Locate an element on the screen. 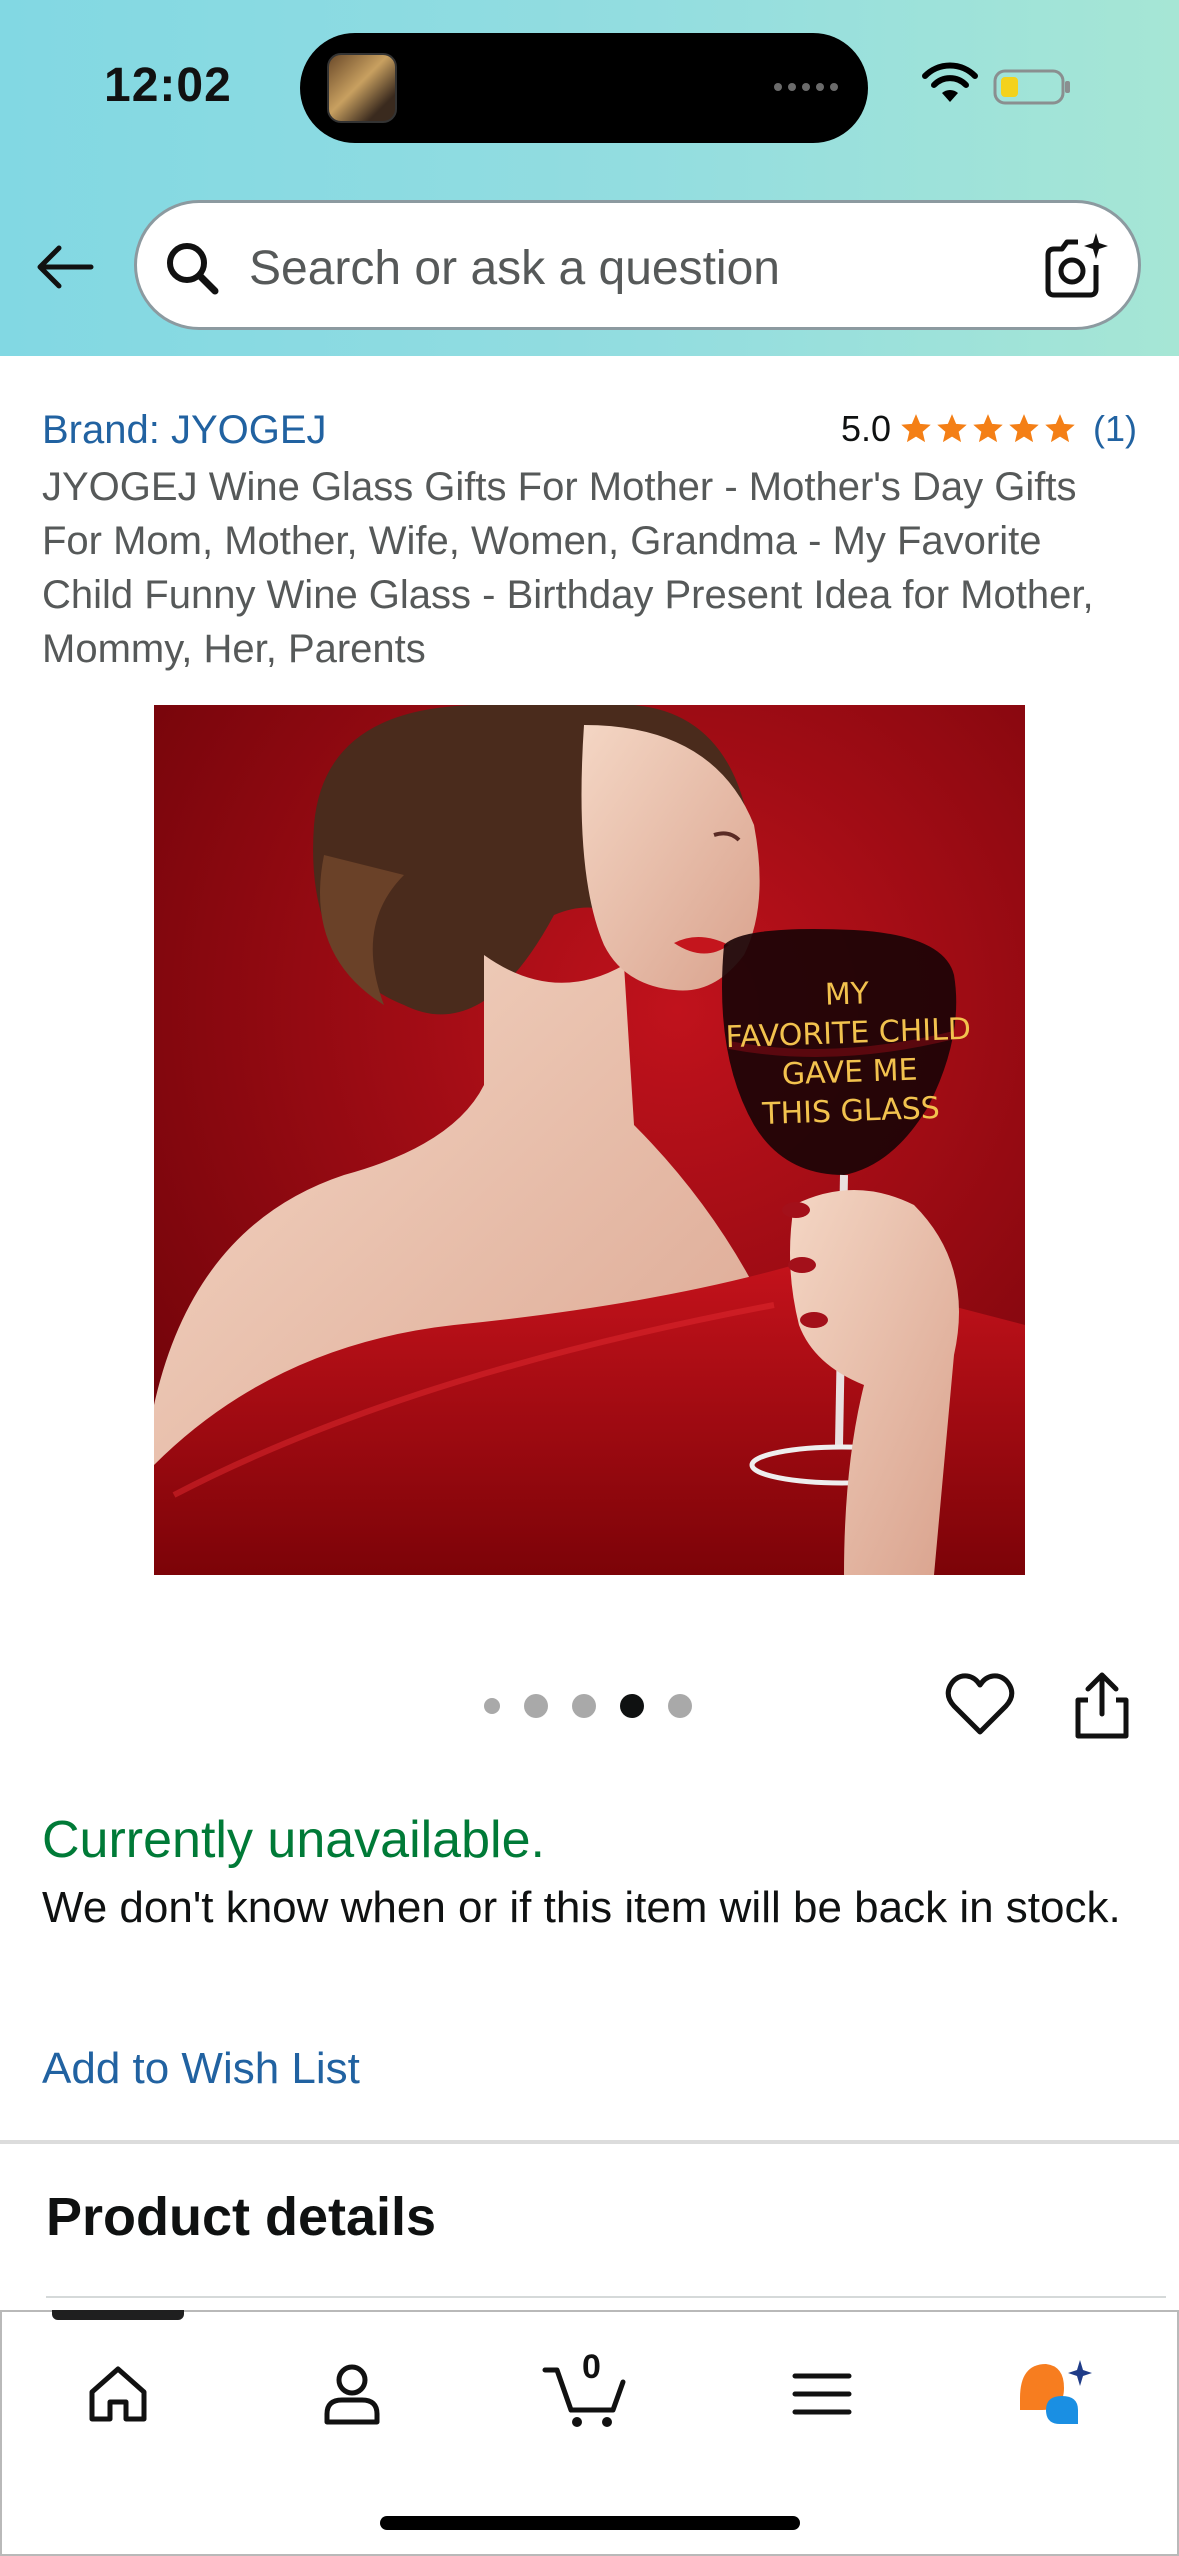 The image size is (1179, 2556). wifi-icon is located at coordinates (950, 82).